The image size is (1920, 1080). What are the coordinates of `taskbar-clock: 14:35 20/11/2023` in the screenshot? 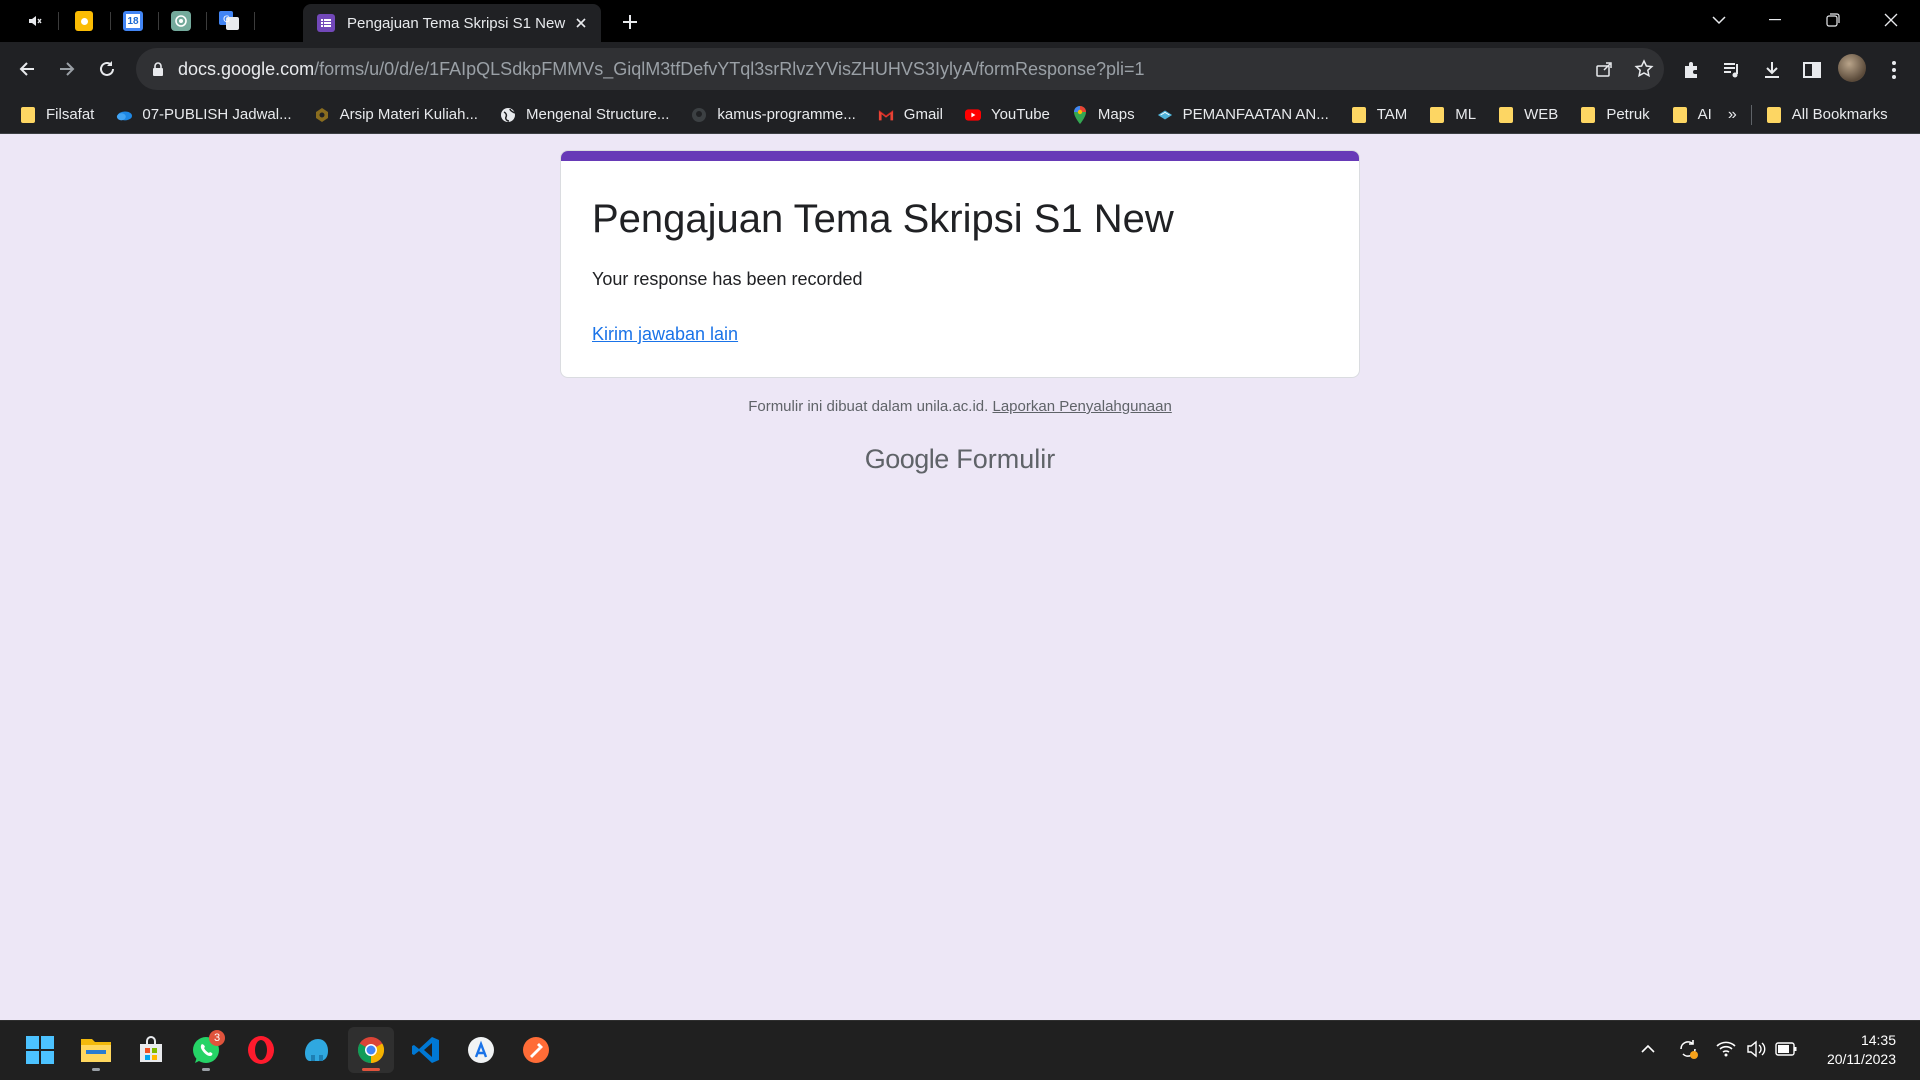 It's located at (1846, 1050).